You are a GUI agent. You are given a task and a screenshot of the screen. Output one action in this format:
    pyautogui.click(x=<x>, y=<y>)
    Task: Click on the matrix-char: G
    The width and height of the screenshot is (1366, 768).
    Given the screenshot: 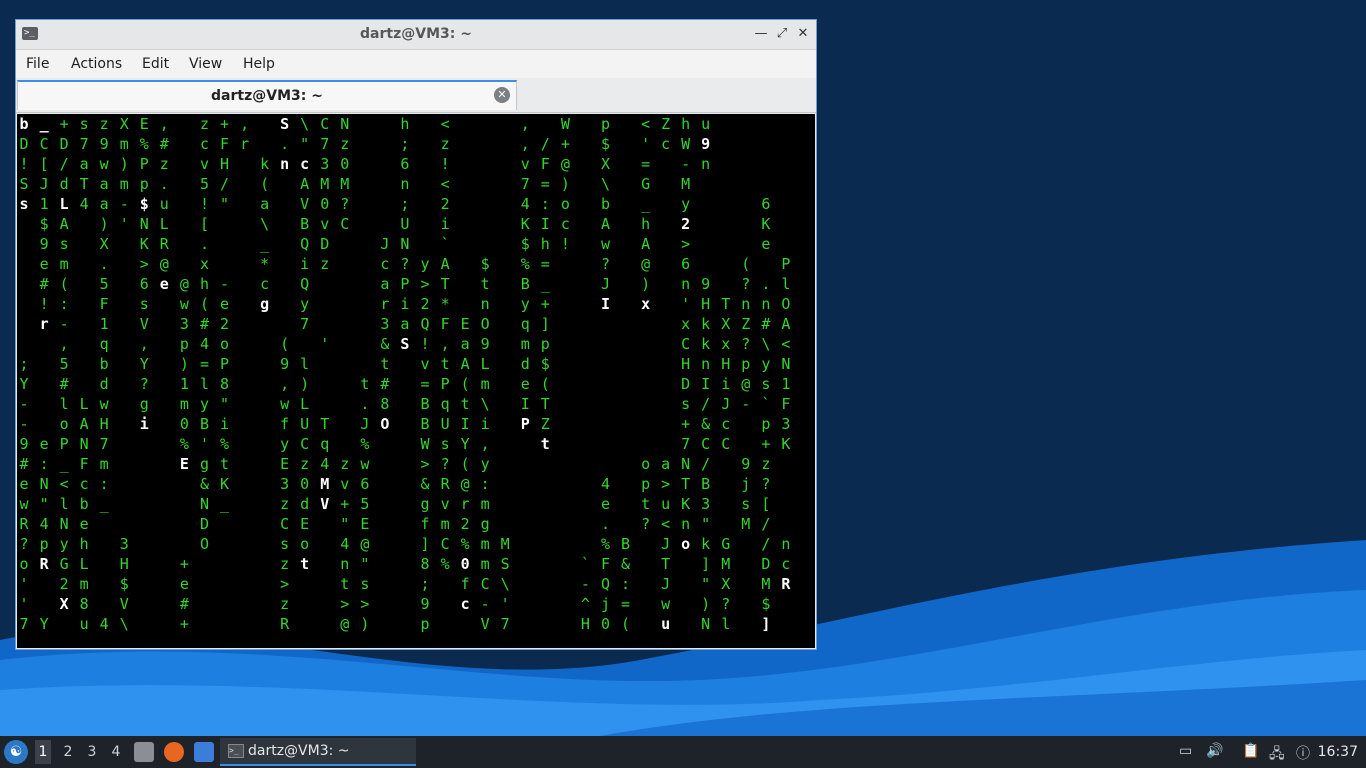 What is the action you would take?
    pyautogui.click(x=645, y=184)
    